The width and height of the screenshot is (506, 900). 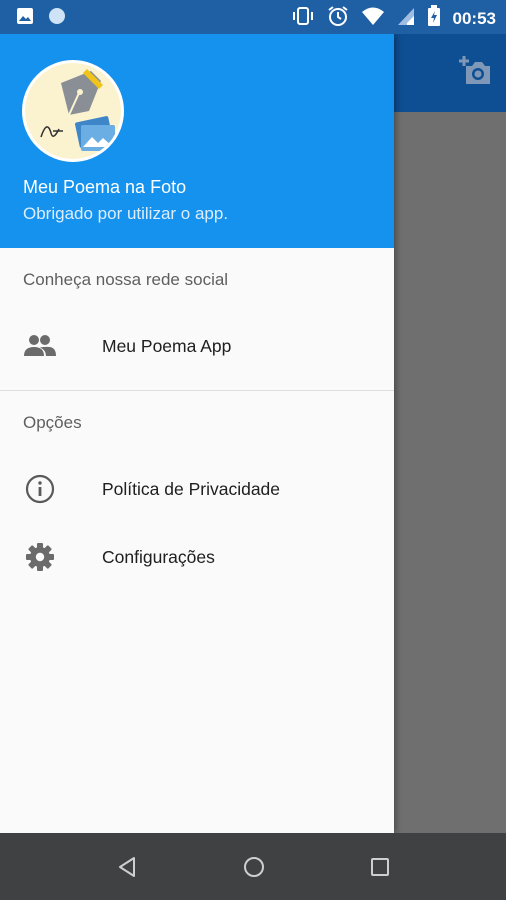 I want to click on home-icon, so click(x=254, y=867).